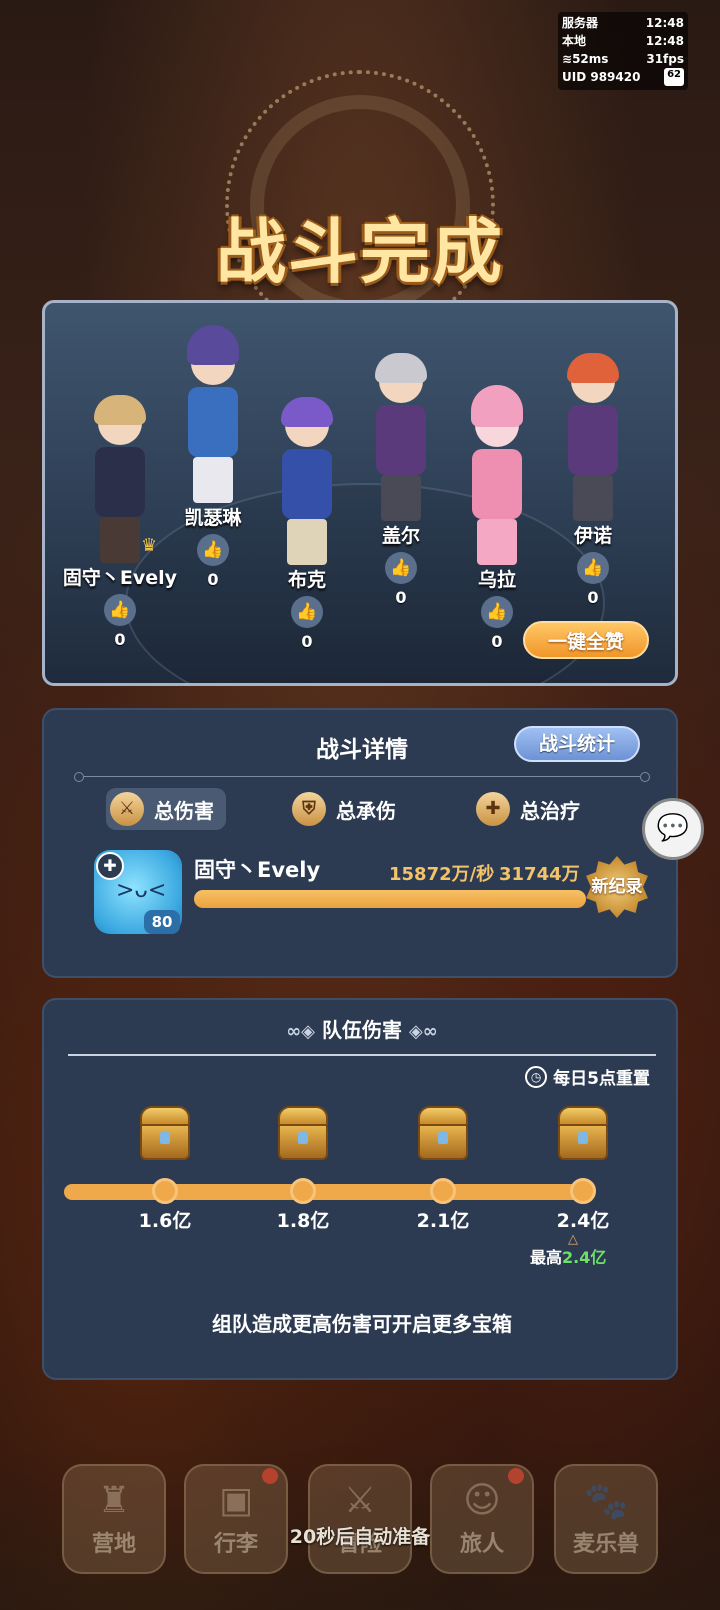 Image resolution: width=720 pixels, height=1610 pixels. What do you see at coordinates (165, 1221) in the screenshot?
I see `milestone-label: 1.6亿` at bounding box center [165, 1221].